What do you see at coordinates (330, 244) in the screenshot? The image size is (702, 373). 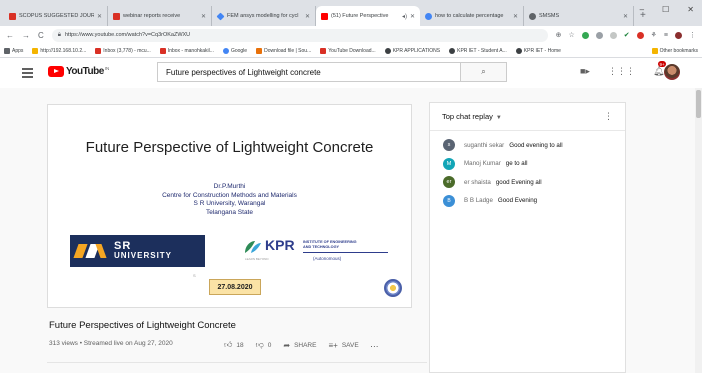 I see `kpr-institute-text: INSTITUTE OF ENGINEERING AND TECHNOLOGY` at bounding box center [330, 244].